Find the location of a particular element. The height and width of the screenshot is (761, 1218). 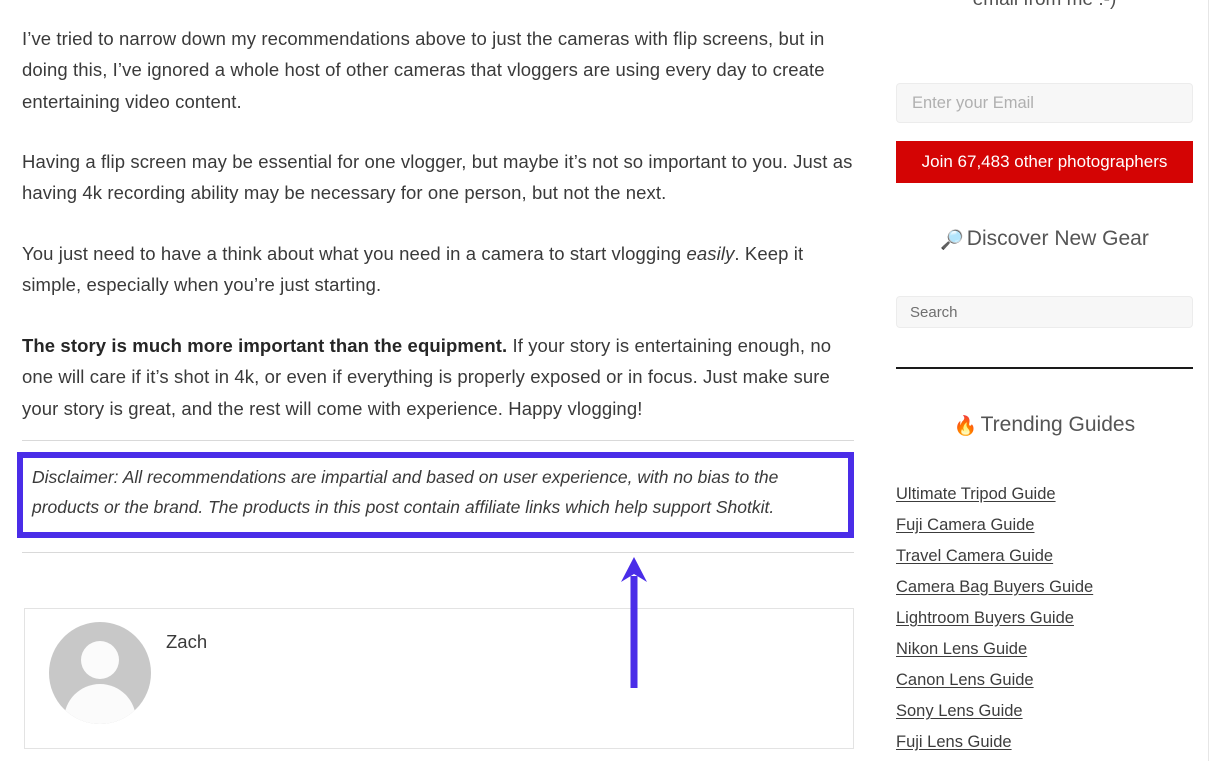

avatar-body-shape is located at coordinates (100, 704).